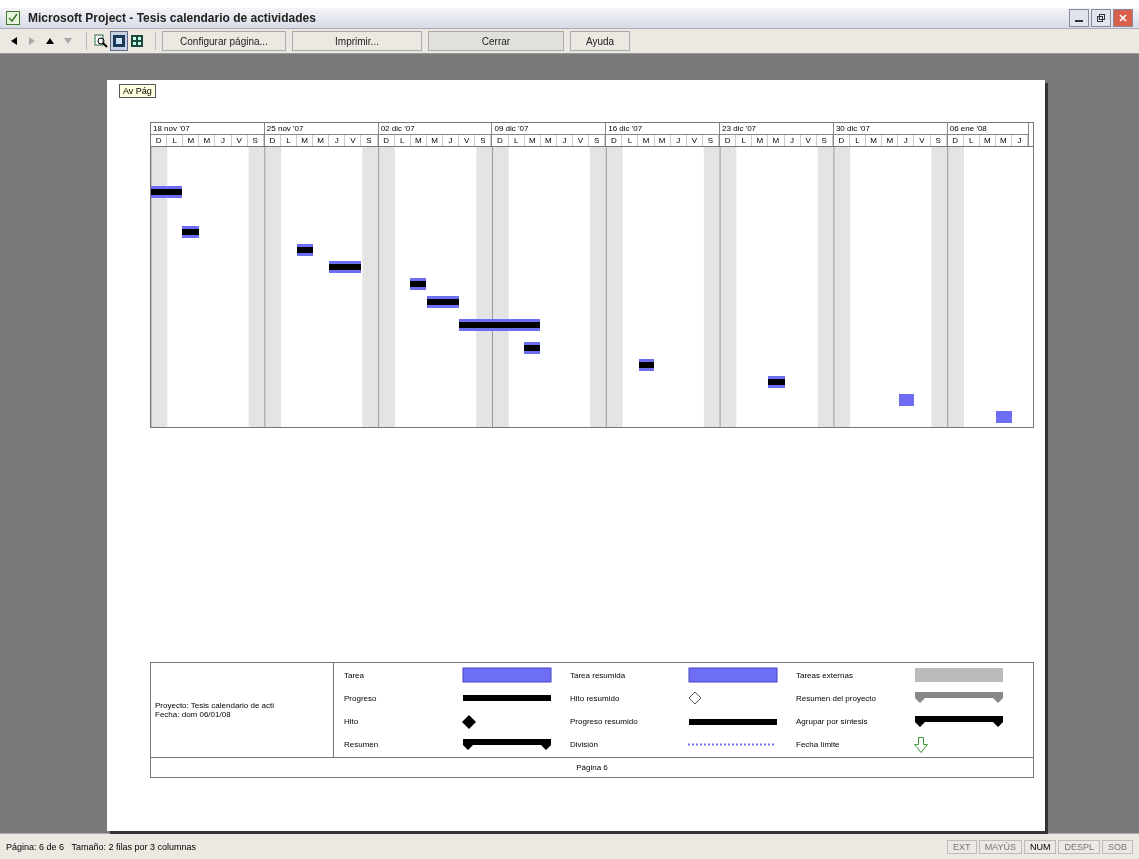 The width and height of the screenshot is (1139, 859). Describe the element at coordinates (598, 675) in the screenshot. I see `legend-label: Tarea resumida` at that location.